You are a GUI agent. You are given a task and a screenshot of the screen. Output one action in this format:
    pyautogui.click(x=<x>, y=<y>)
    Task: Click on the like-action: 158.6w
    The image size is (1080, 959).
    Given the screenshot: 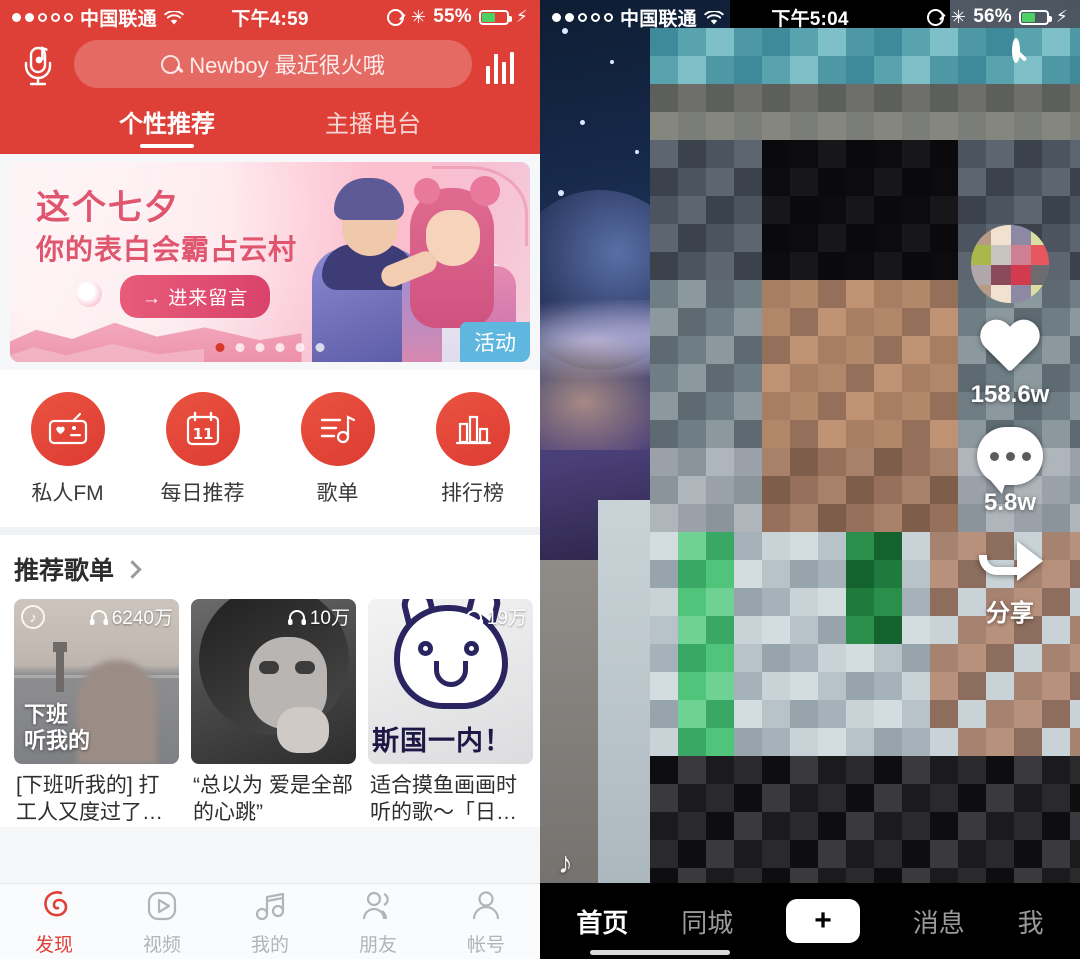 What is the action you would take?
    pyautogui.click(x=1010, y=365)
    